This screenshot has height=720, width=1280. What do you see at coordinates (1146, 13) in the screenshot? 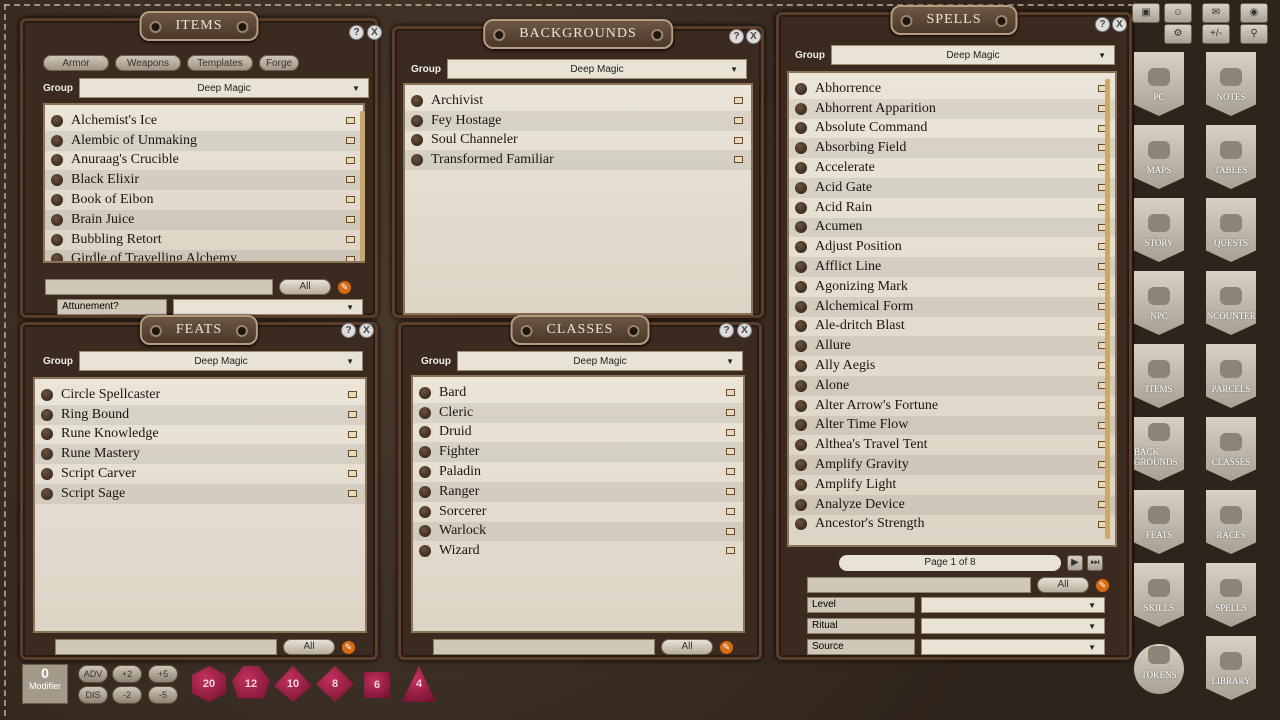
I see `chat-icon: ▣` at bounding box center [1146, 13].